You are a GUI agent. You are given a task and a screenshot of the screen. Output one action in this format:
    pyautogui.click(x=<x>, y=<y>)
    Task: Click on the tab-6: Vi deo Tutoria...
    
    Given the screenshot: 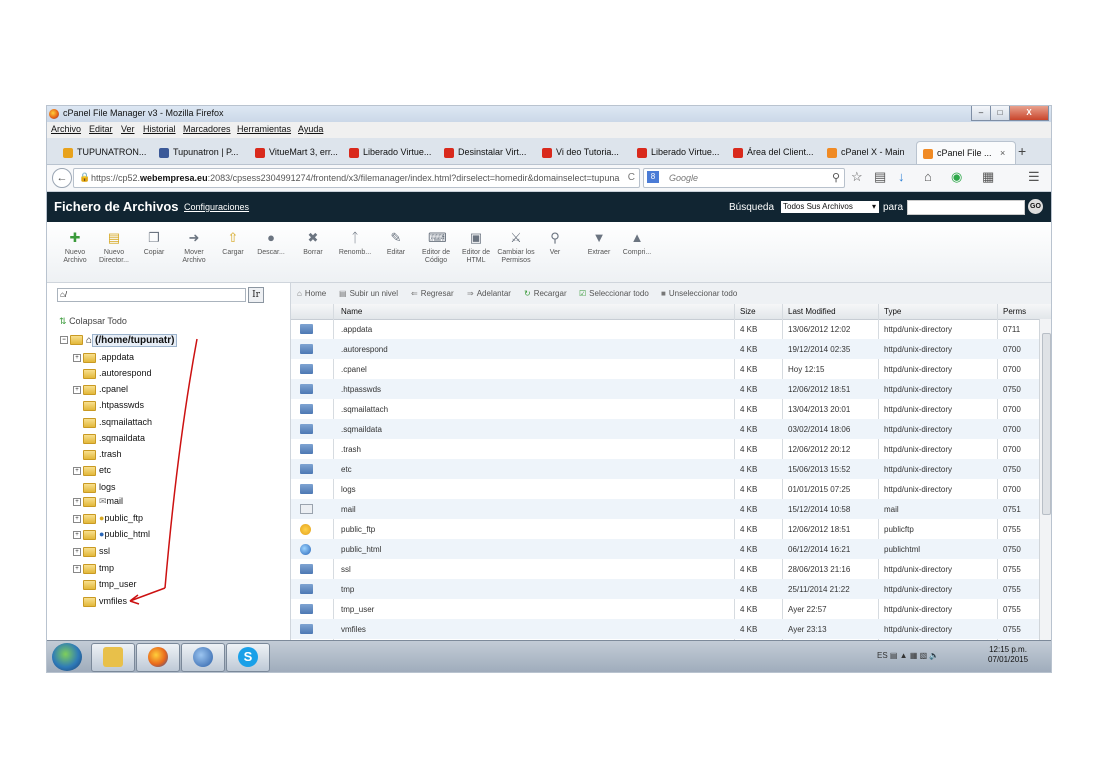 What is the action you would take?
    pyautogui.click(x=585, y=152)
    